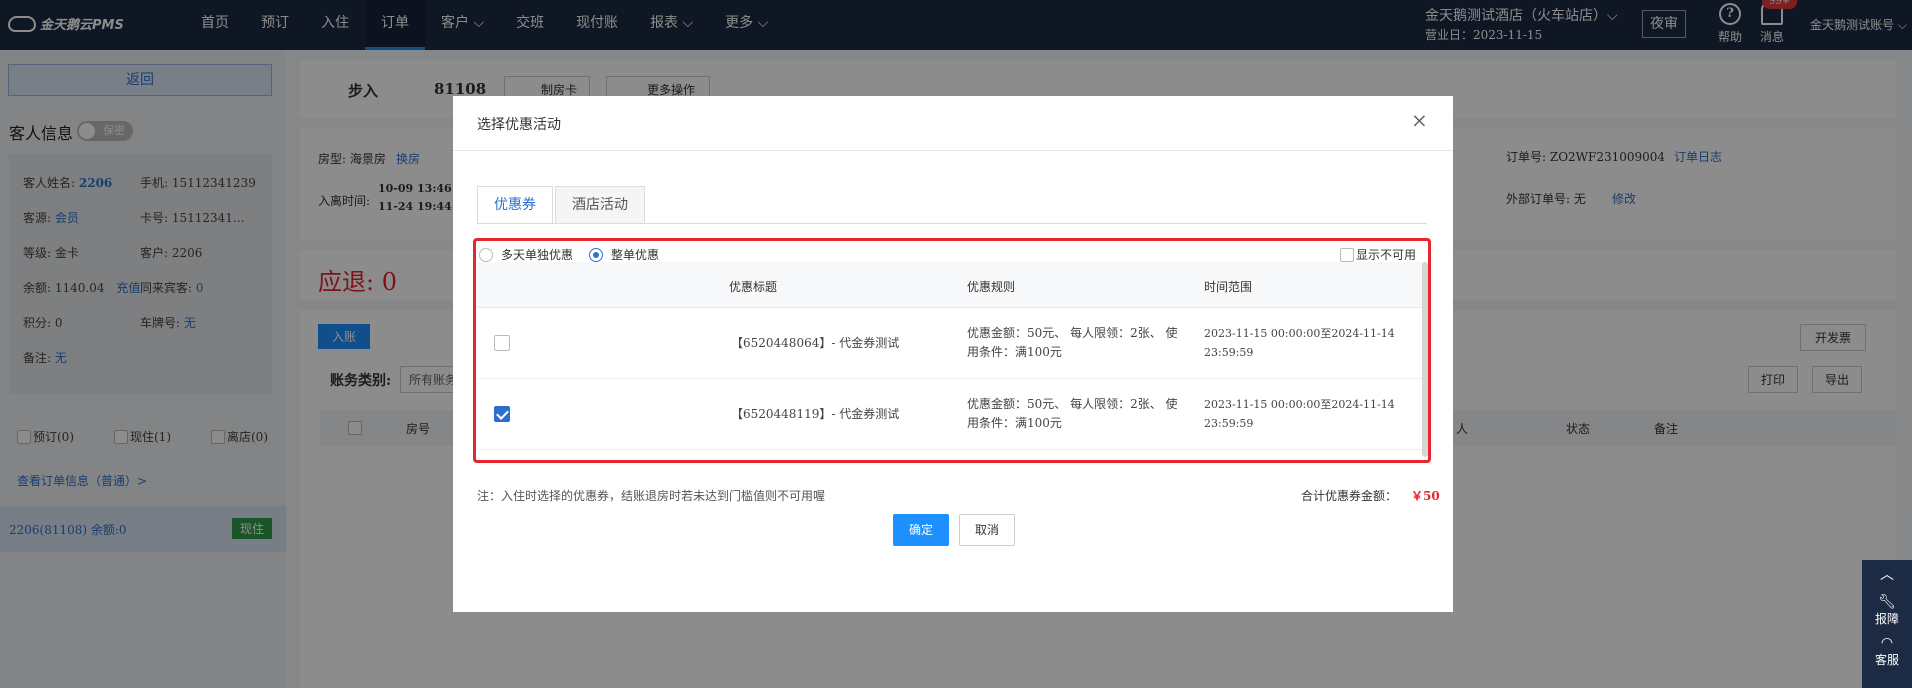  Describe the element at coordinates (651, 496) in the screenshot. I see `coupon-note: 注：入住时选择的优惠券，结账退房时若未达到门槛值则不可用喔` at that location.